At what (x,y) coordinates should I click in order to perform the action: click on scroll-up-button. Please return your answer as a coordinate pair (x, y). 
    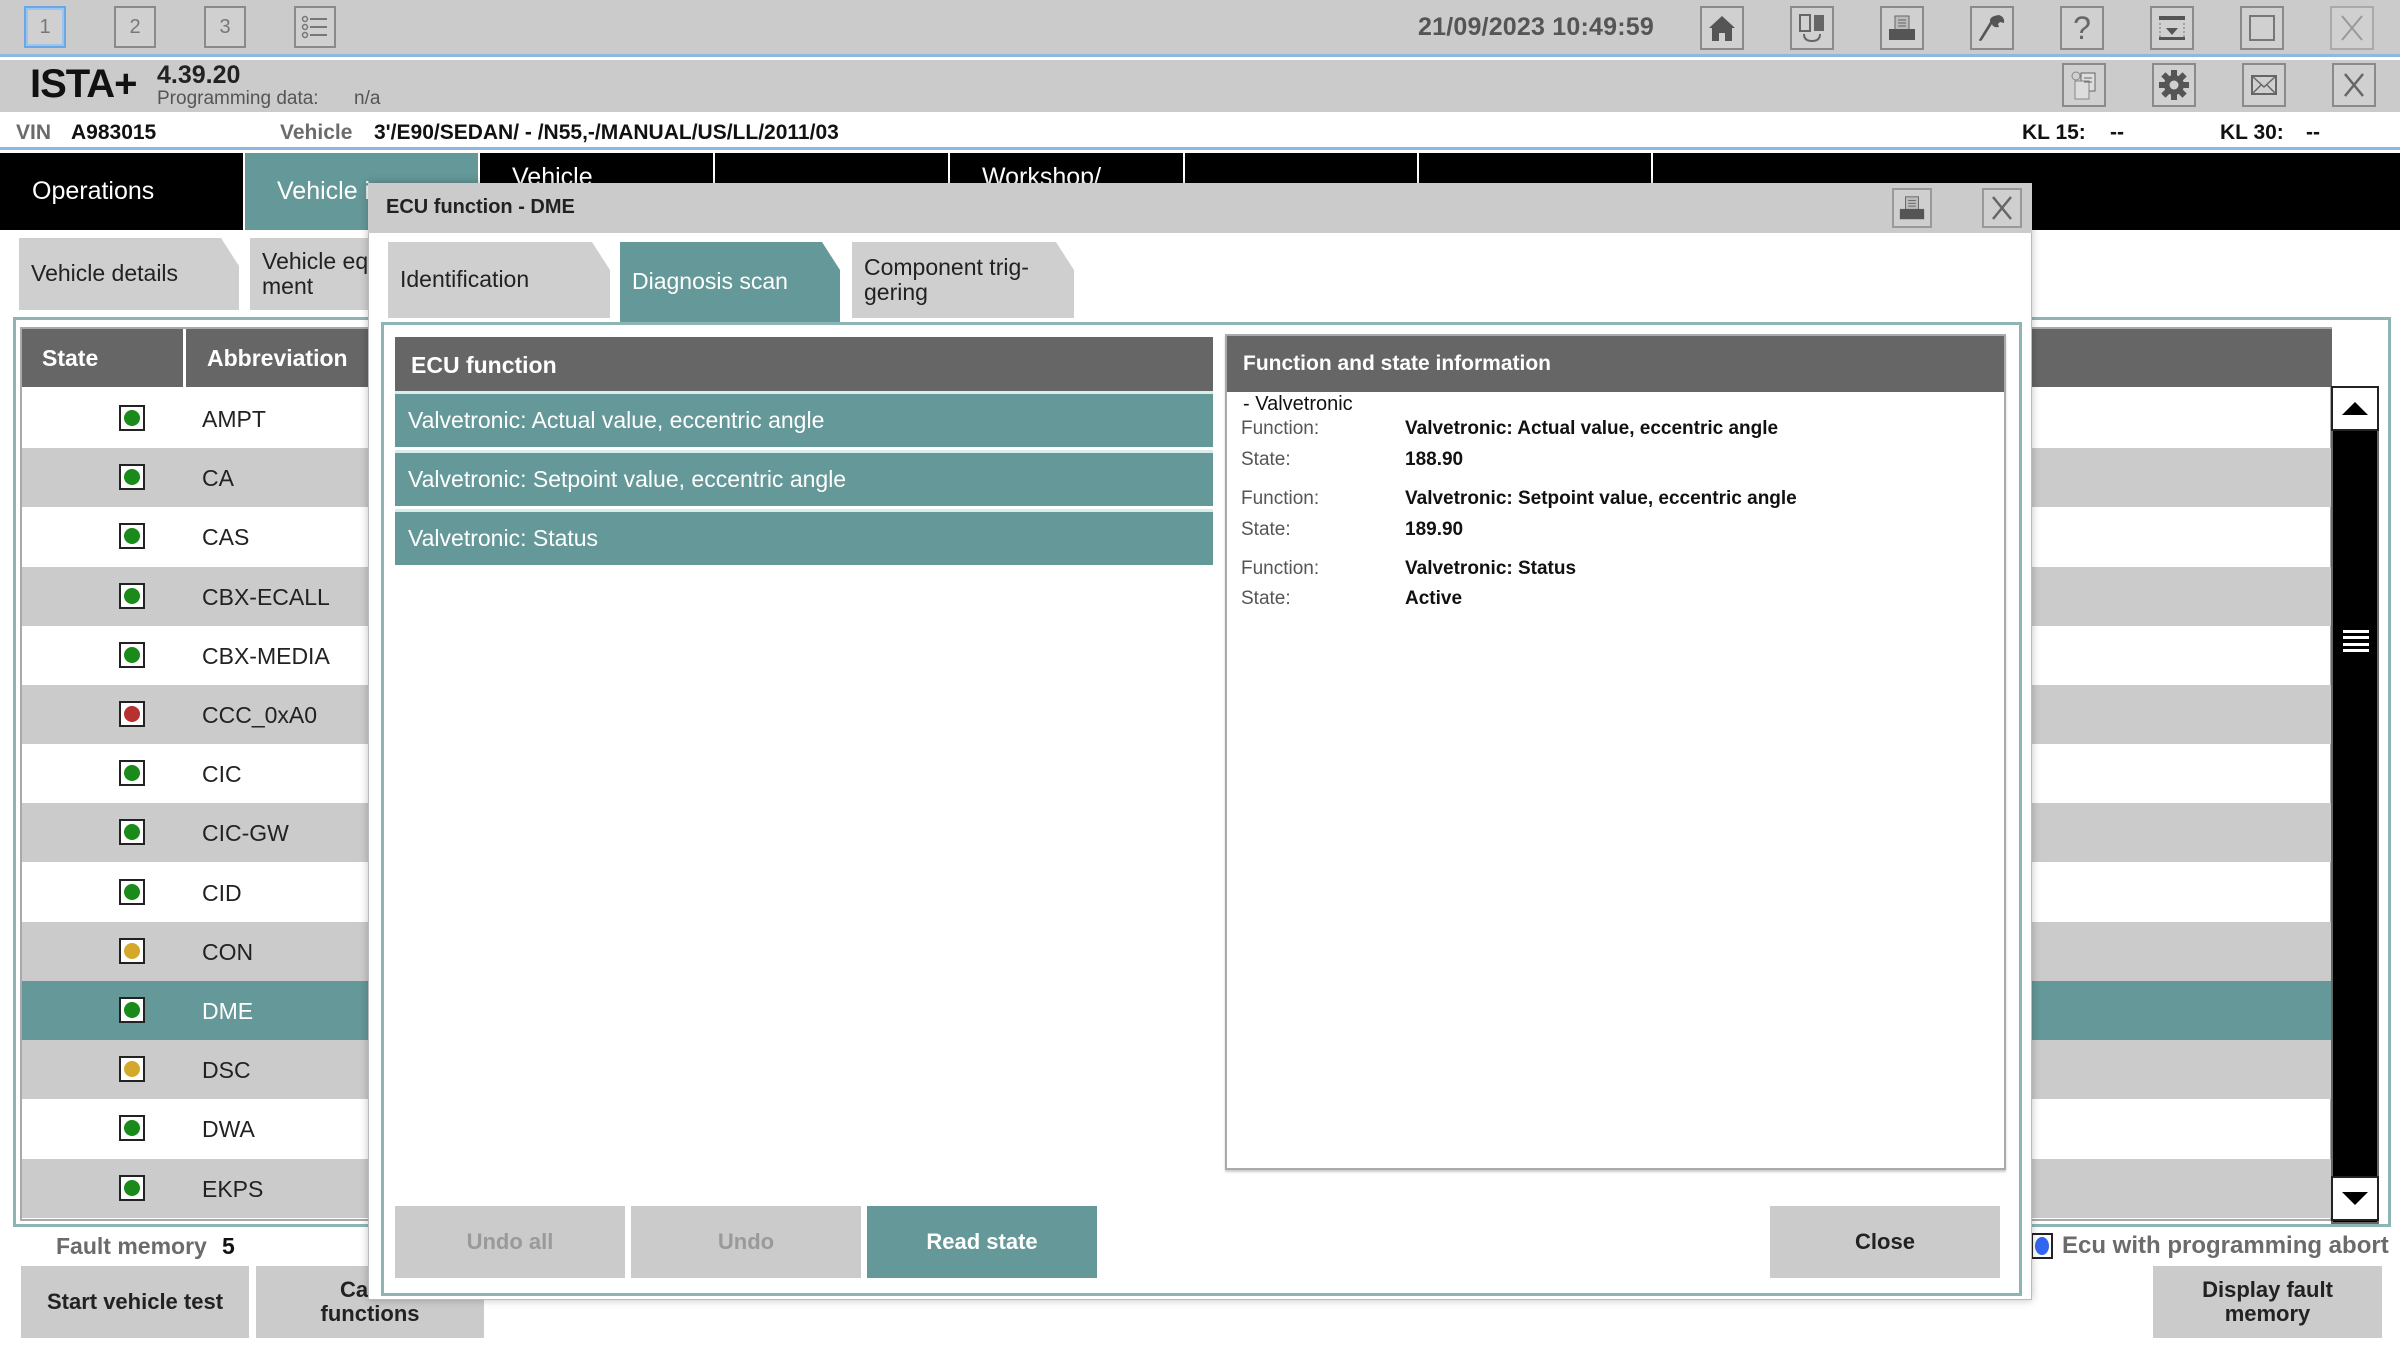
    Looking at the image, I should click on (2355, 408).